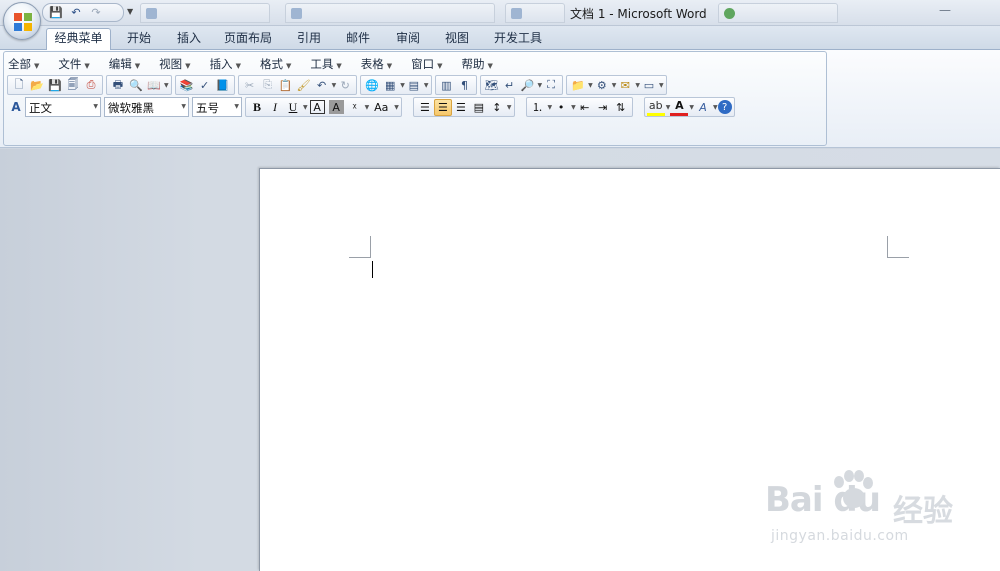  What do you see at coordinates (923, 511) in the screenshot?
I see `watermark-cn-text: 经验` at bounding box center [923, 511].